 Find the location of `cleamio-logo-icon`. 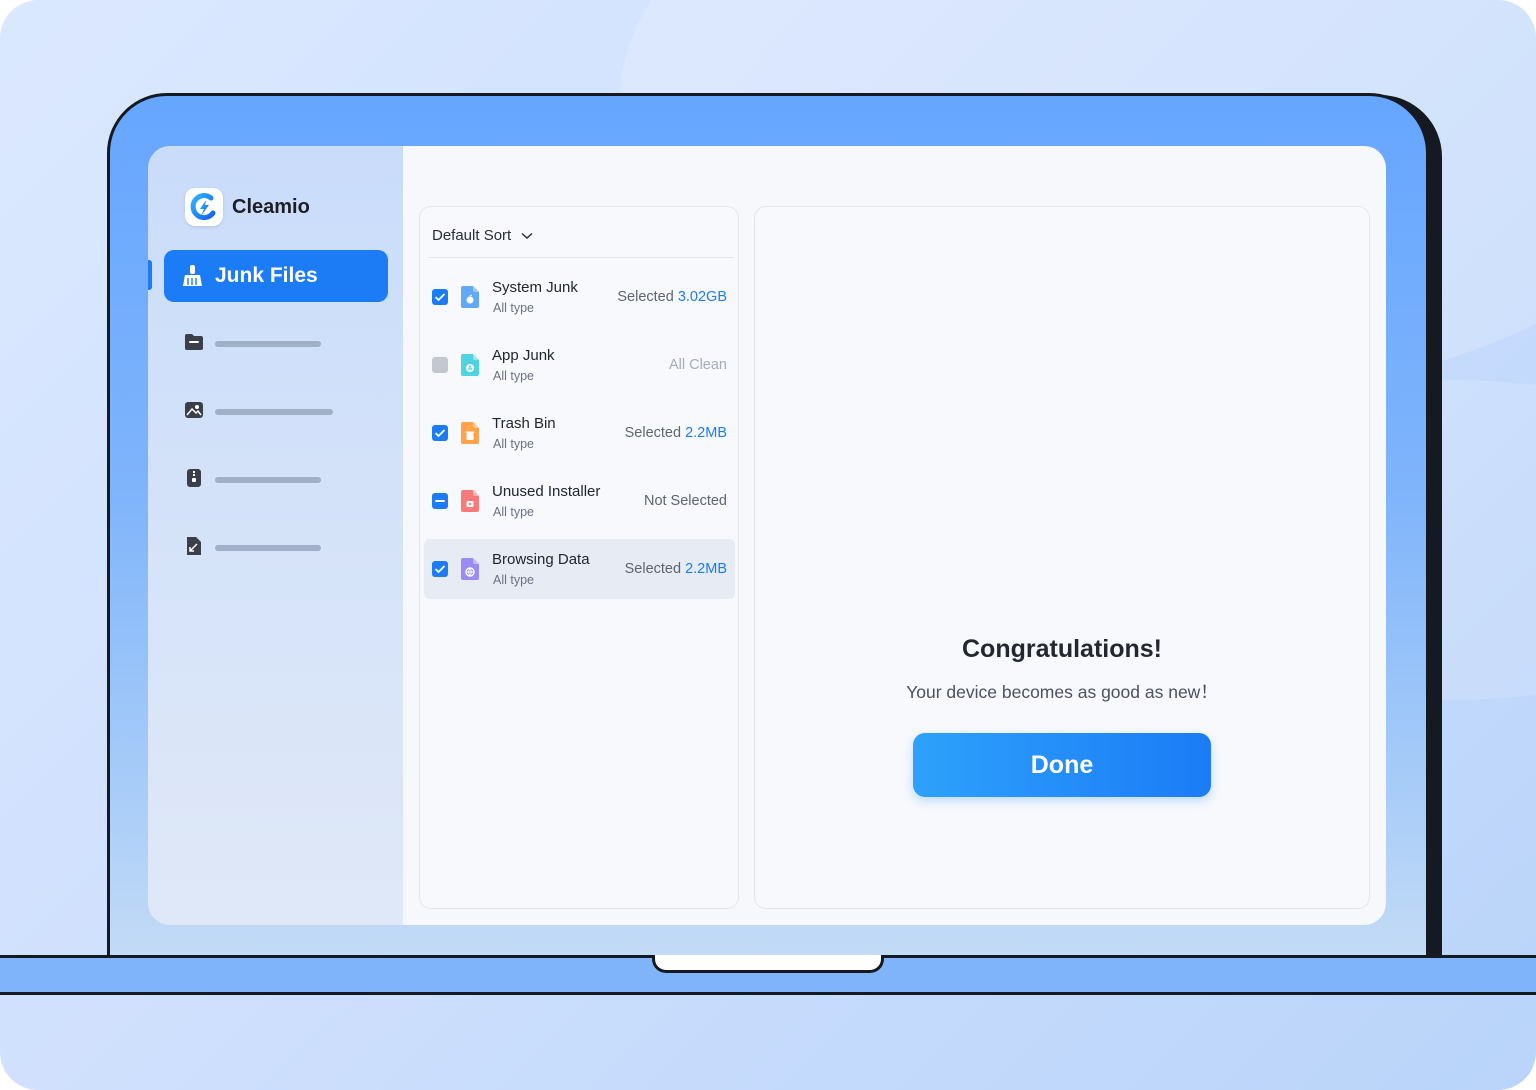

cleamio-logo-icon is located at coordinates (204, 207).